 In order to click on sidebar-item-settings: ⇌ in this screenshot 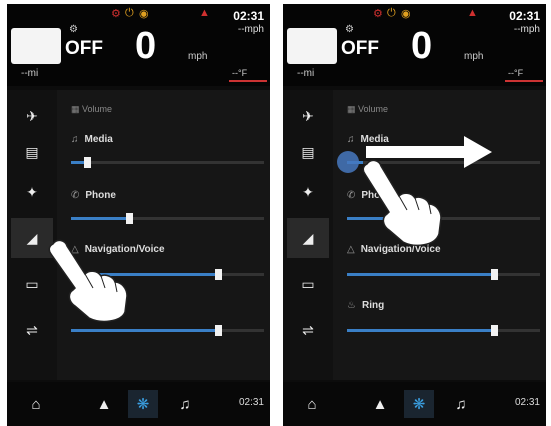, I will do `click(308, 330)`.